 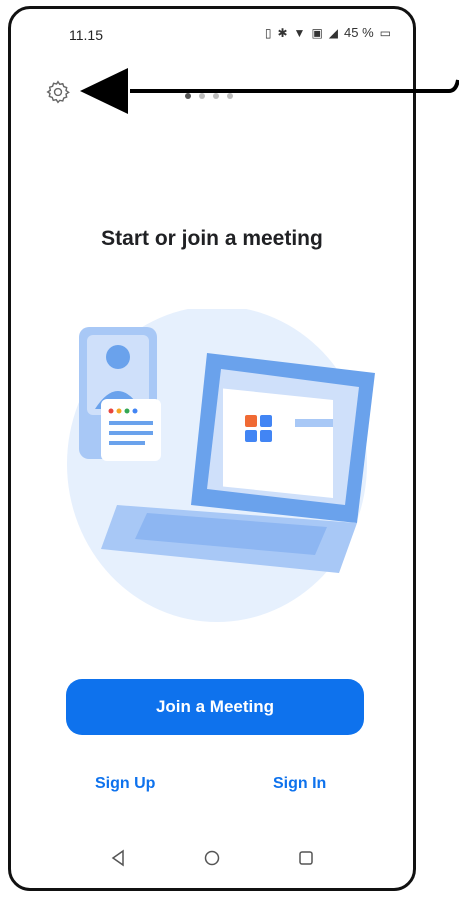 I want to click on wifi-icon: ▼, so click(x=299, y=32).